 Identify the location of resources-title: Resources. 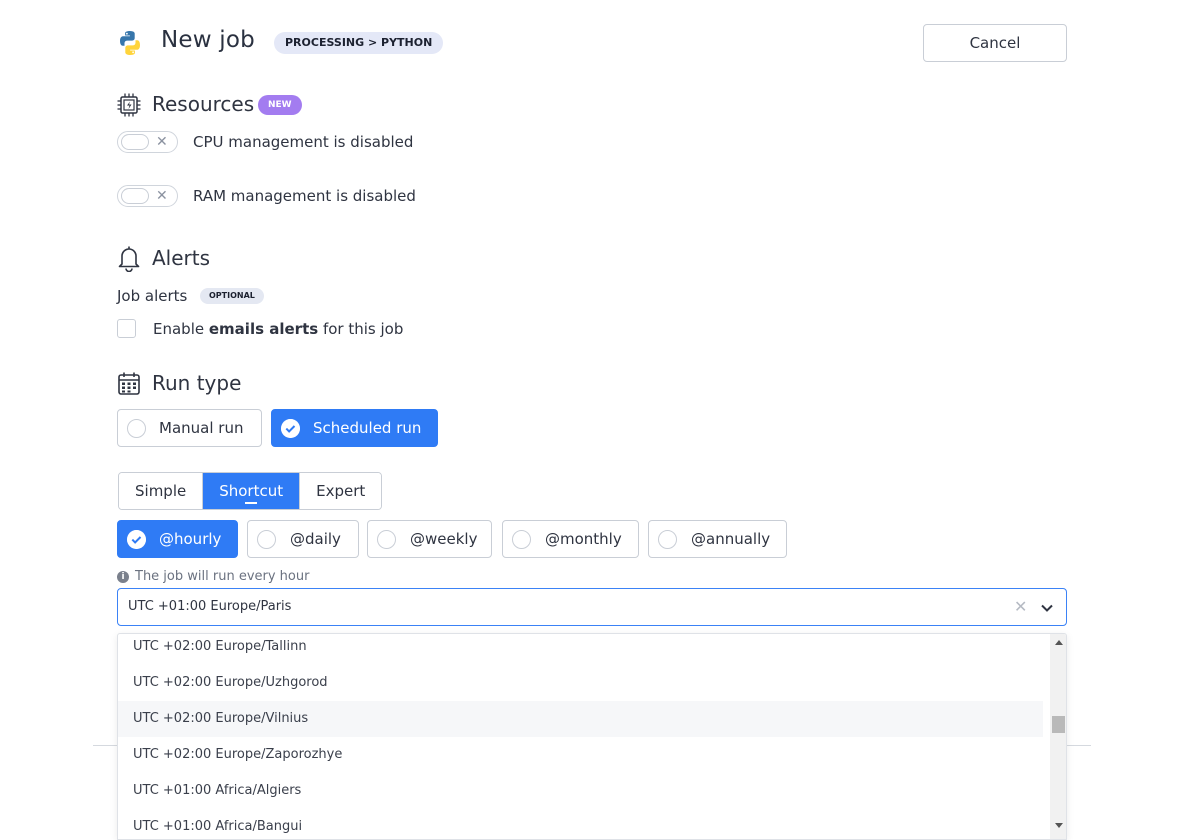
(203, 104).